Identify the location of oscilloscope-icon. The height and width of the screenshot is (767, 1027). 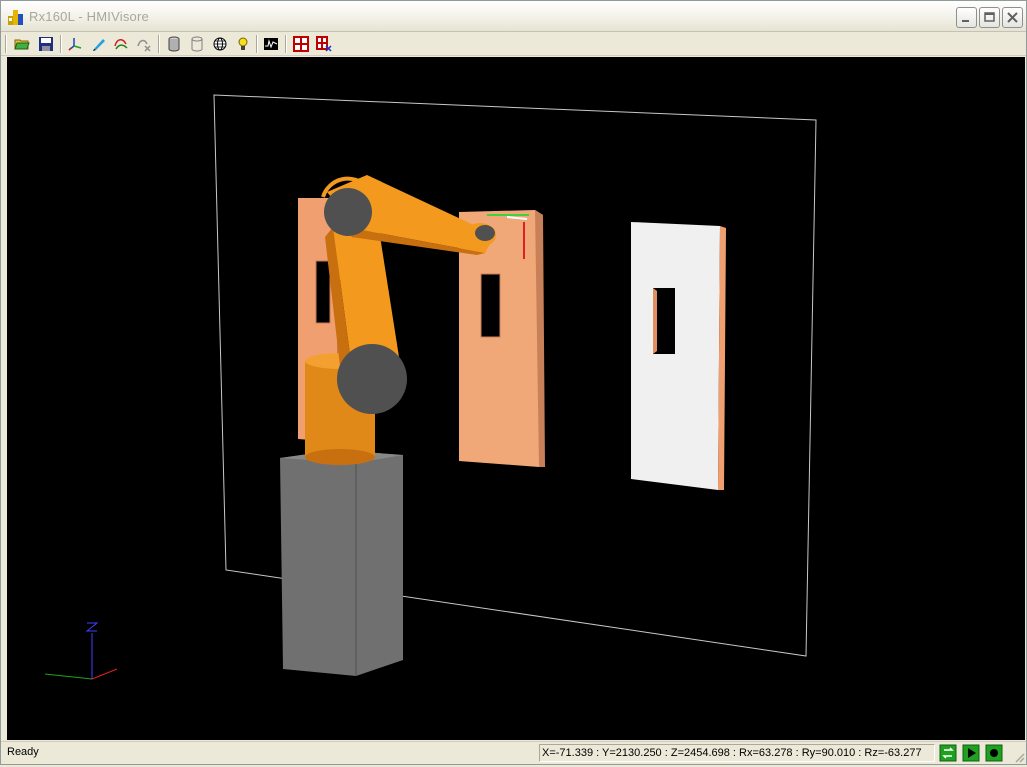
(271, 44).